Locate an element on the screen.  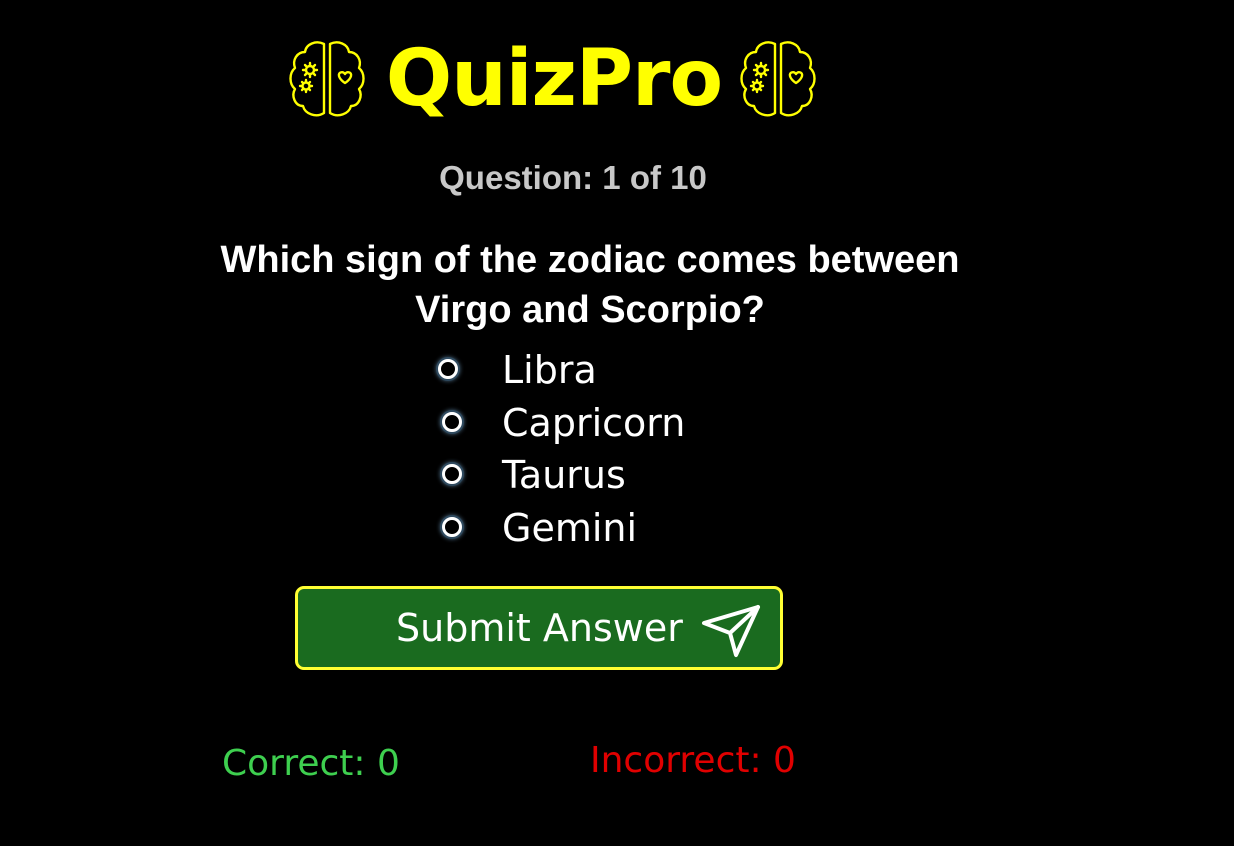
app-title: QuizPro is located at coordinates (554, 79).